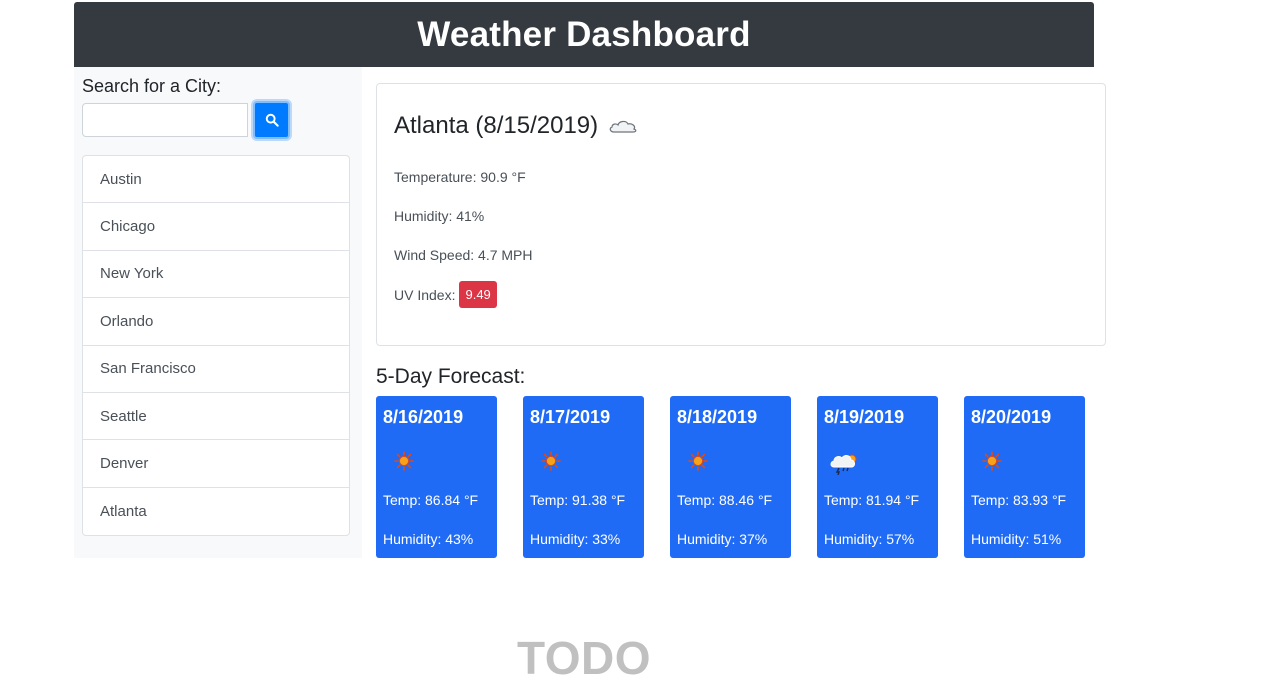  I want to click on forecast-temp: Temp: 88.46 °F, so click(725, 500).